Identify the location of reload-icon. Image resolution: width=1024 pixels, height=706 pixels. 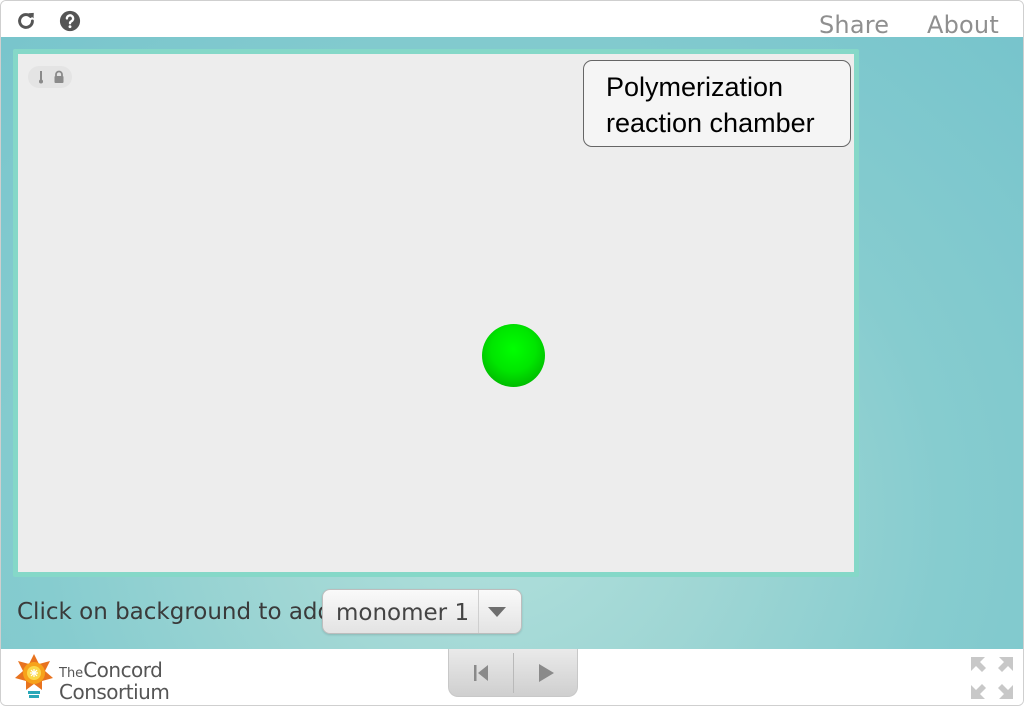
(26, 21).